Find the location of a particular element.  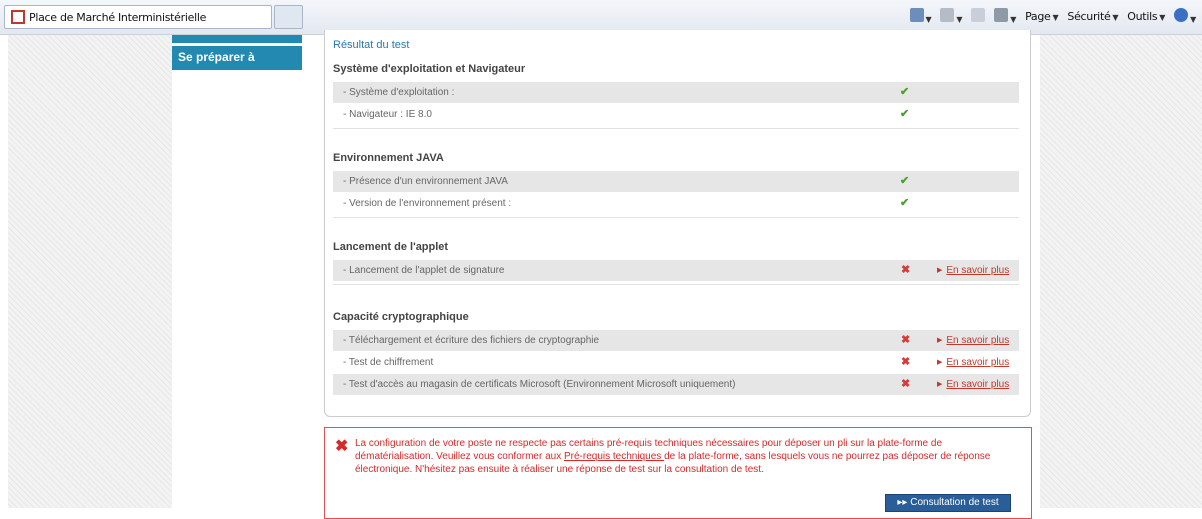

section-title: Environnement JAVA is located at coordinates (388, 158).